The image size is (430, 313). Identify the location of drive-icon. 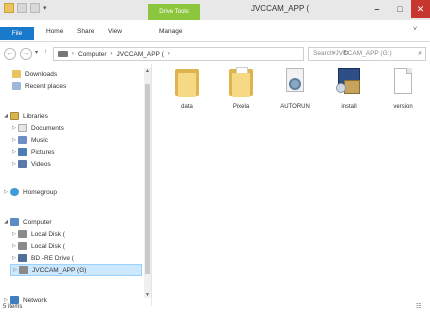
(63, 54).